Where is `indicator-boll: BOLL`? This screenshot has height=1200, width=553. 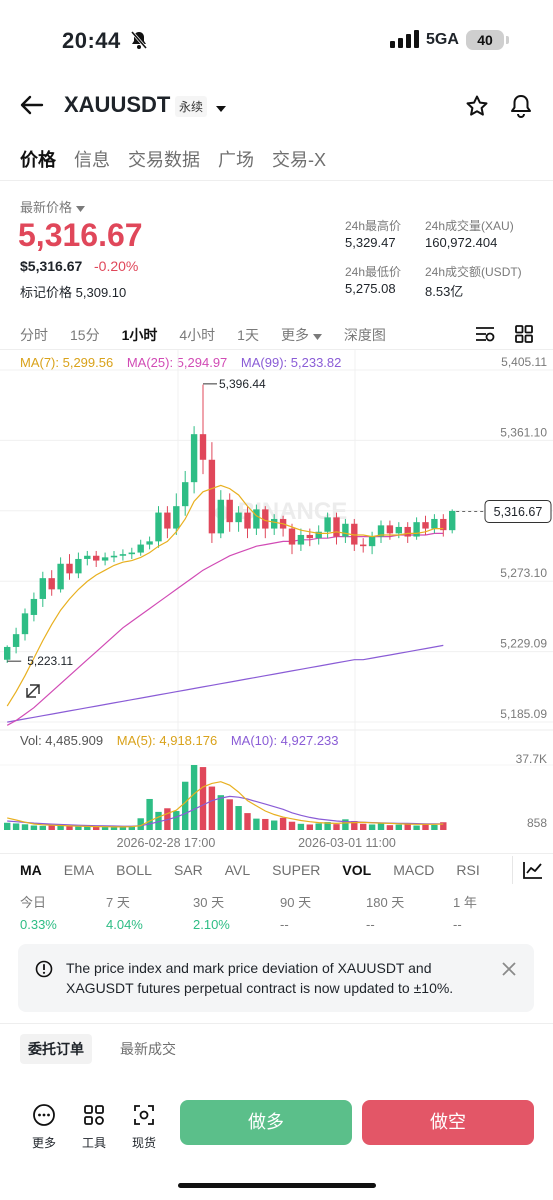
indicator-boll: BOLL is located at coordinates (134, 870).